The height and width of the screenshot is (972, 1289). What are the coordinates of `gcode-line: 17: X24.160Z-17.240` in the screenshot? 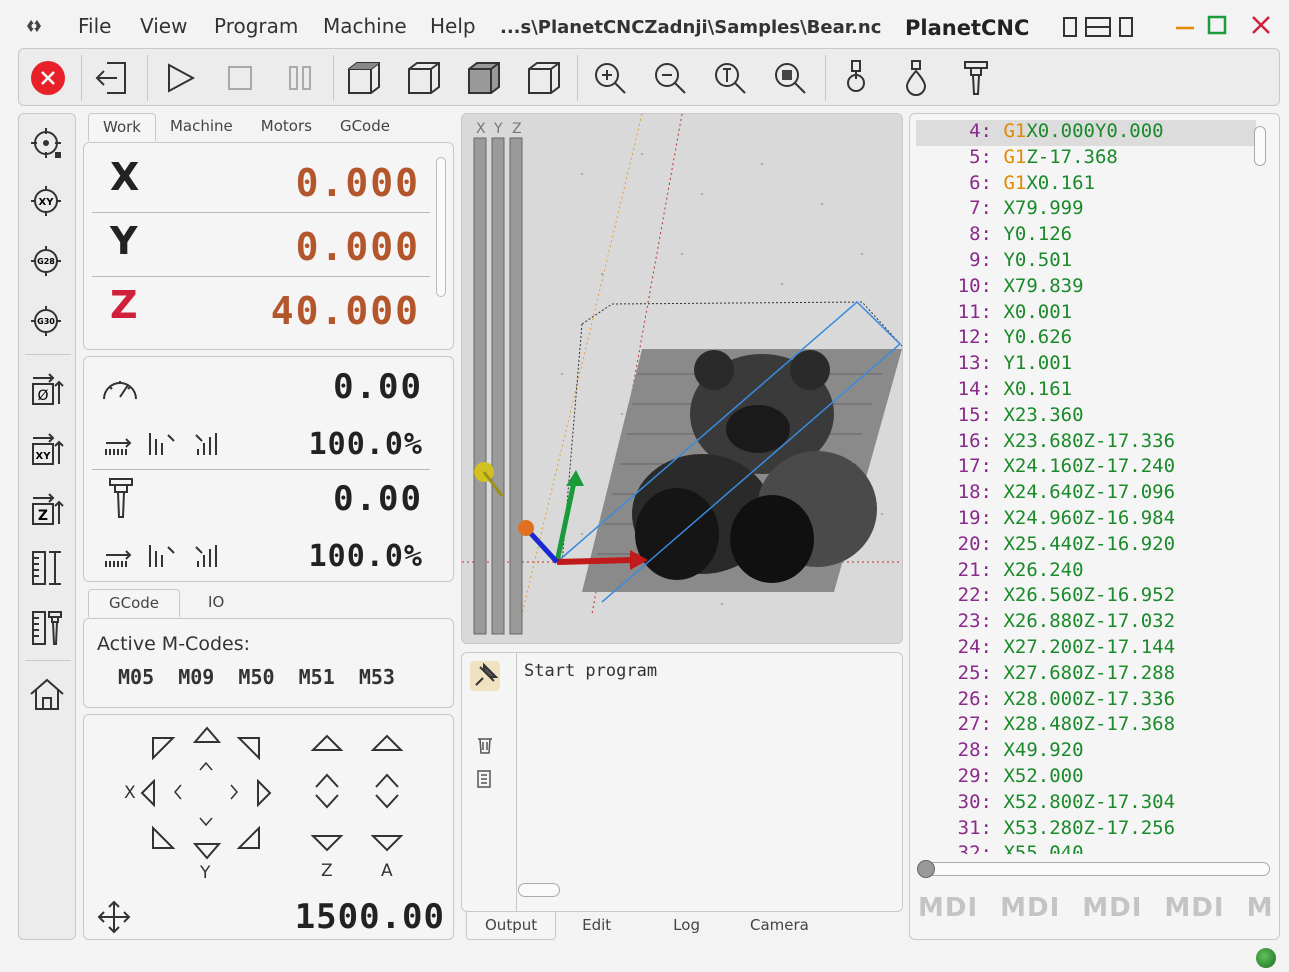 It's located at (1086, 468).